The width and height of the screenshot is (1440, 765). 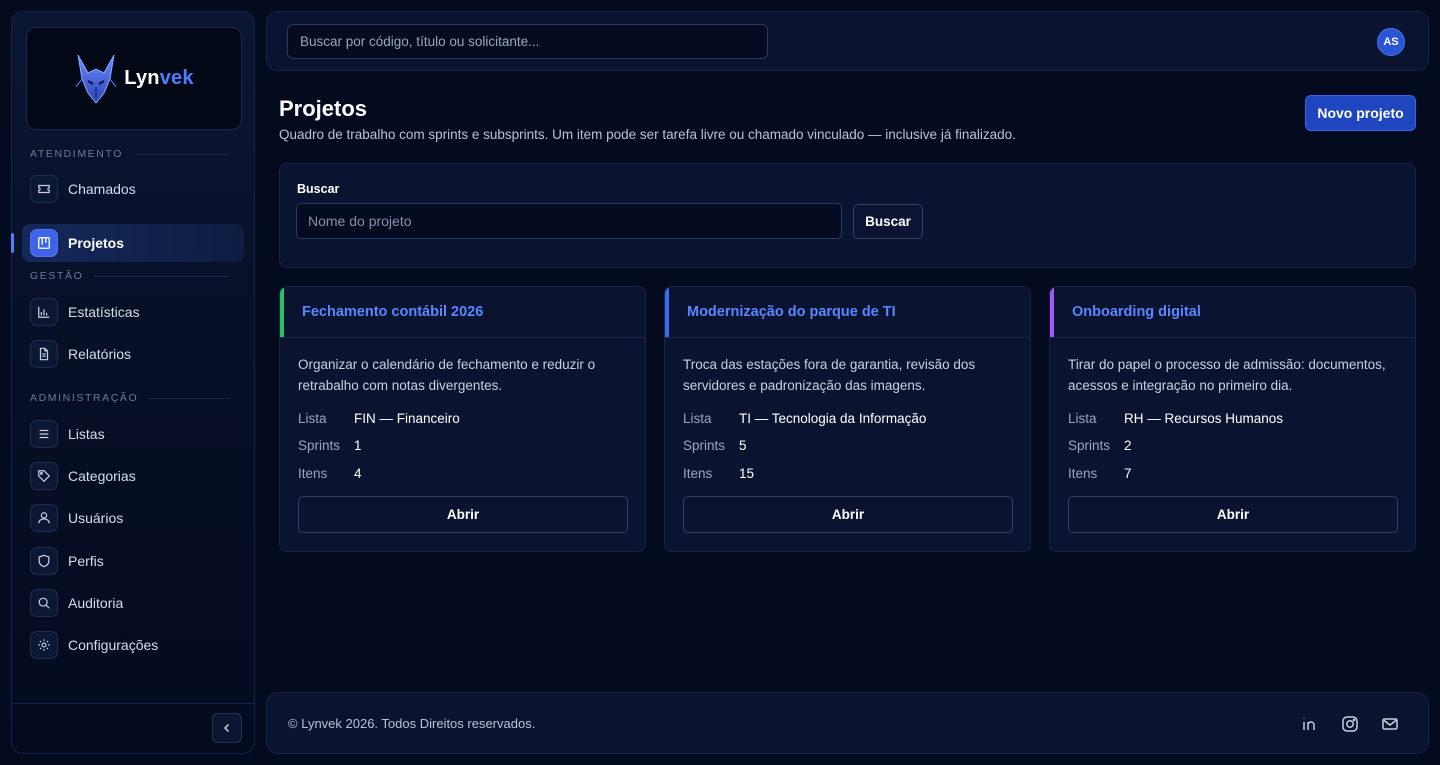 What do you see at coordinates (743, 445) in the screenshot?
I see `meta-value: 5` at bounding box center [743, 445].